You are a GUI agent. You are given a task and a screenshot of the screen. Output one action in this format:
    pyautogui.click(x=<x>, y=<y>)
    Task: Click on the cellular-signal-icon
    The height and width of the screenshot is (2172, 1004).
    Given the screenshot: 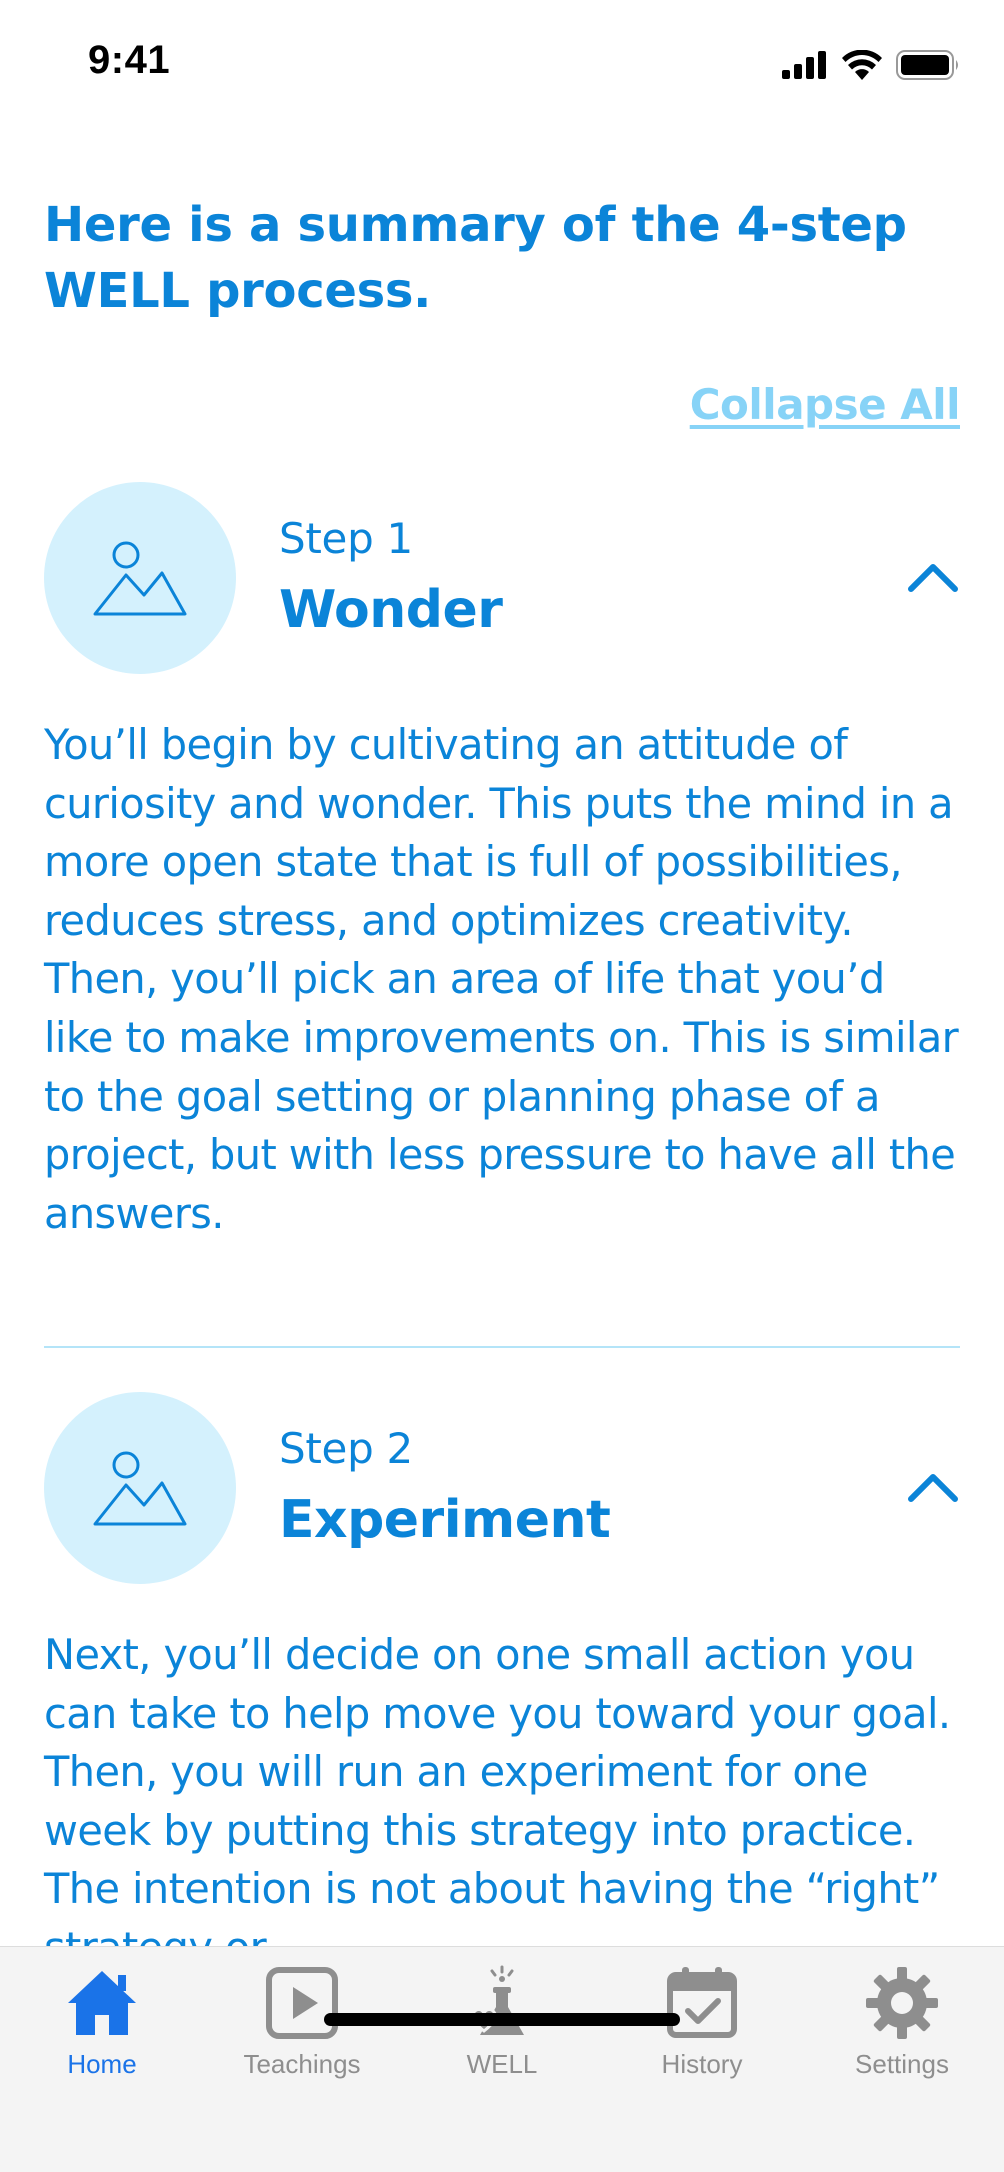 What is the action you would take?
    pyautogui.click(x=804, y=65)
    